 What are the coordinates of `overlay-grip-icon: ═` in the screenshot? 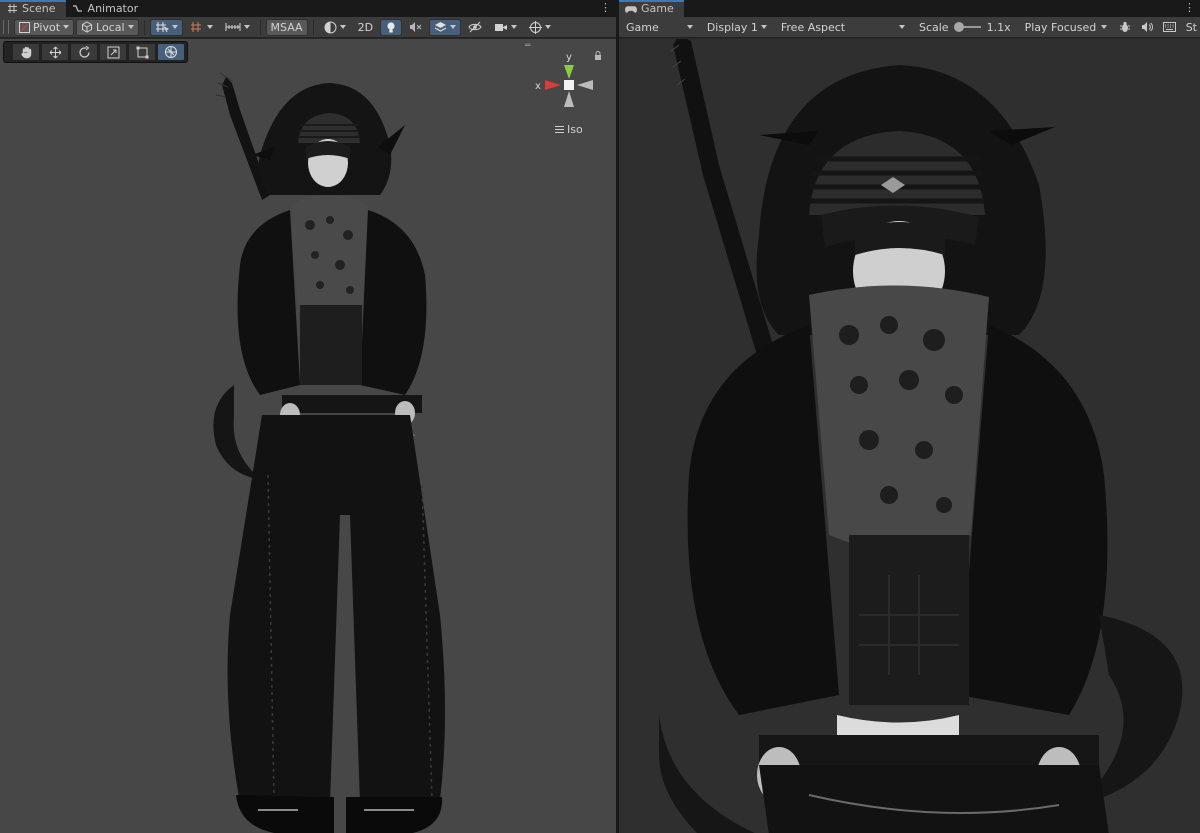 It's located at (527, 46).